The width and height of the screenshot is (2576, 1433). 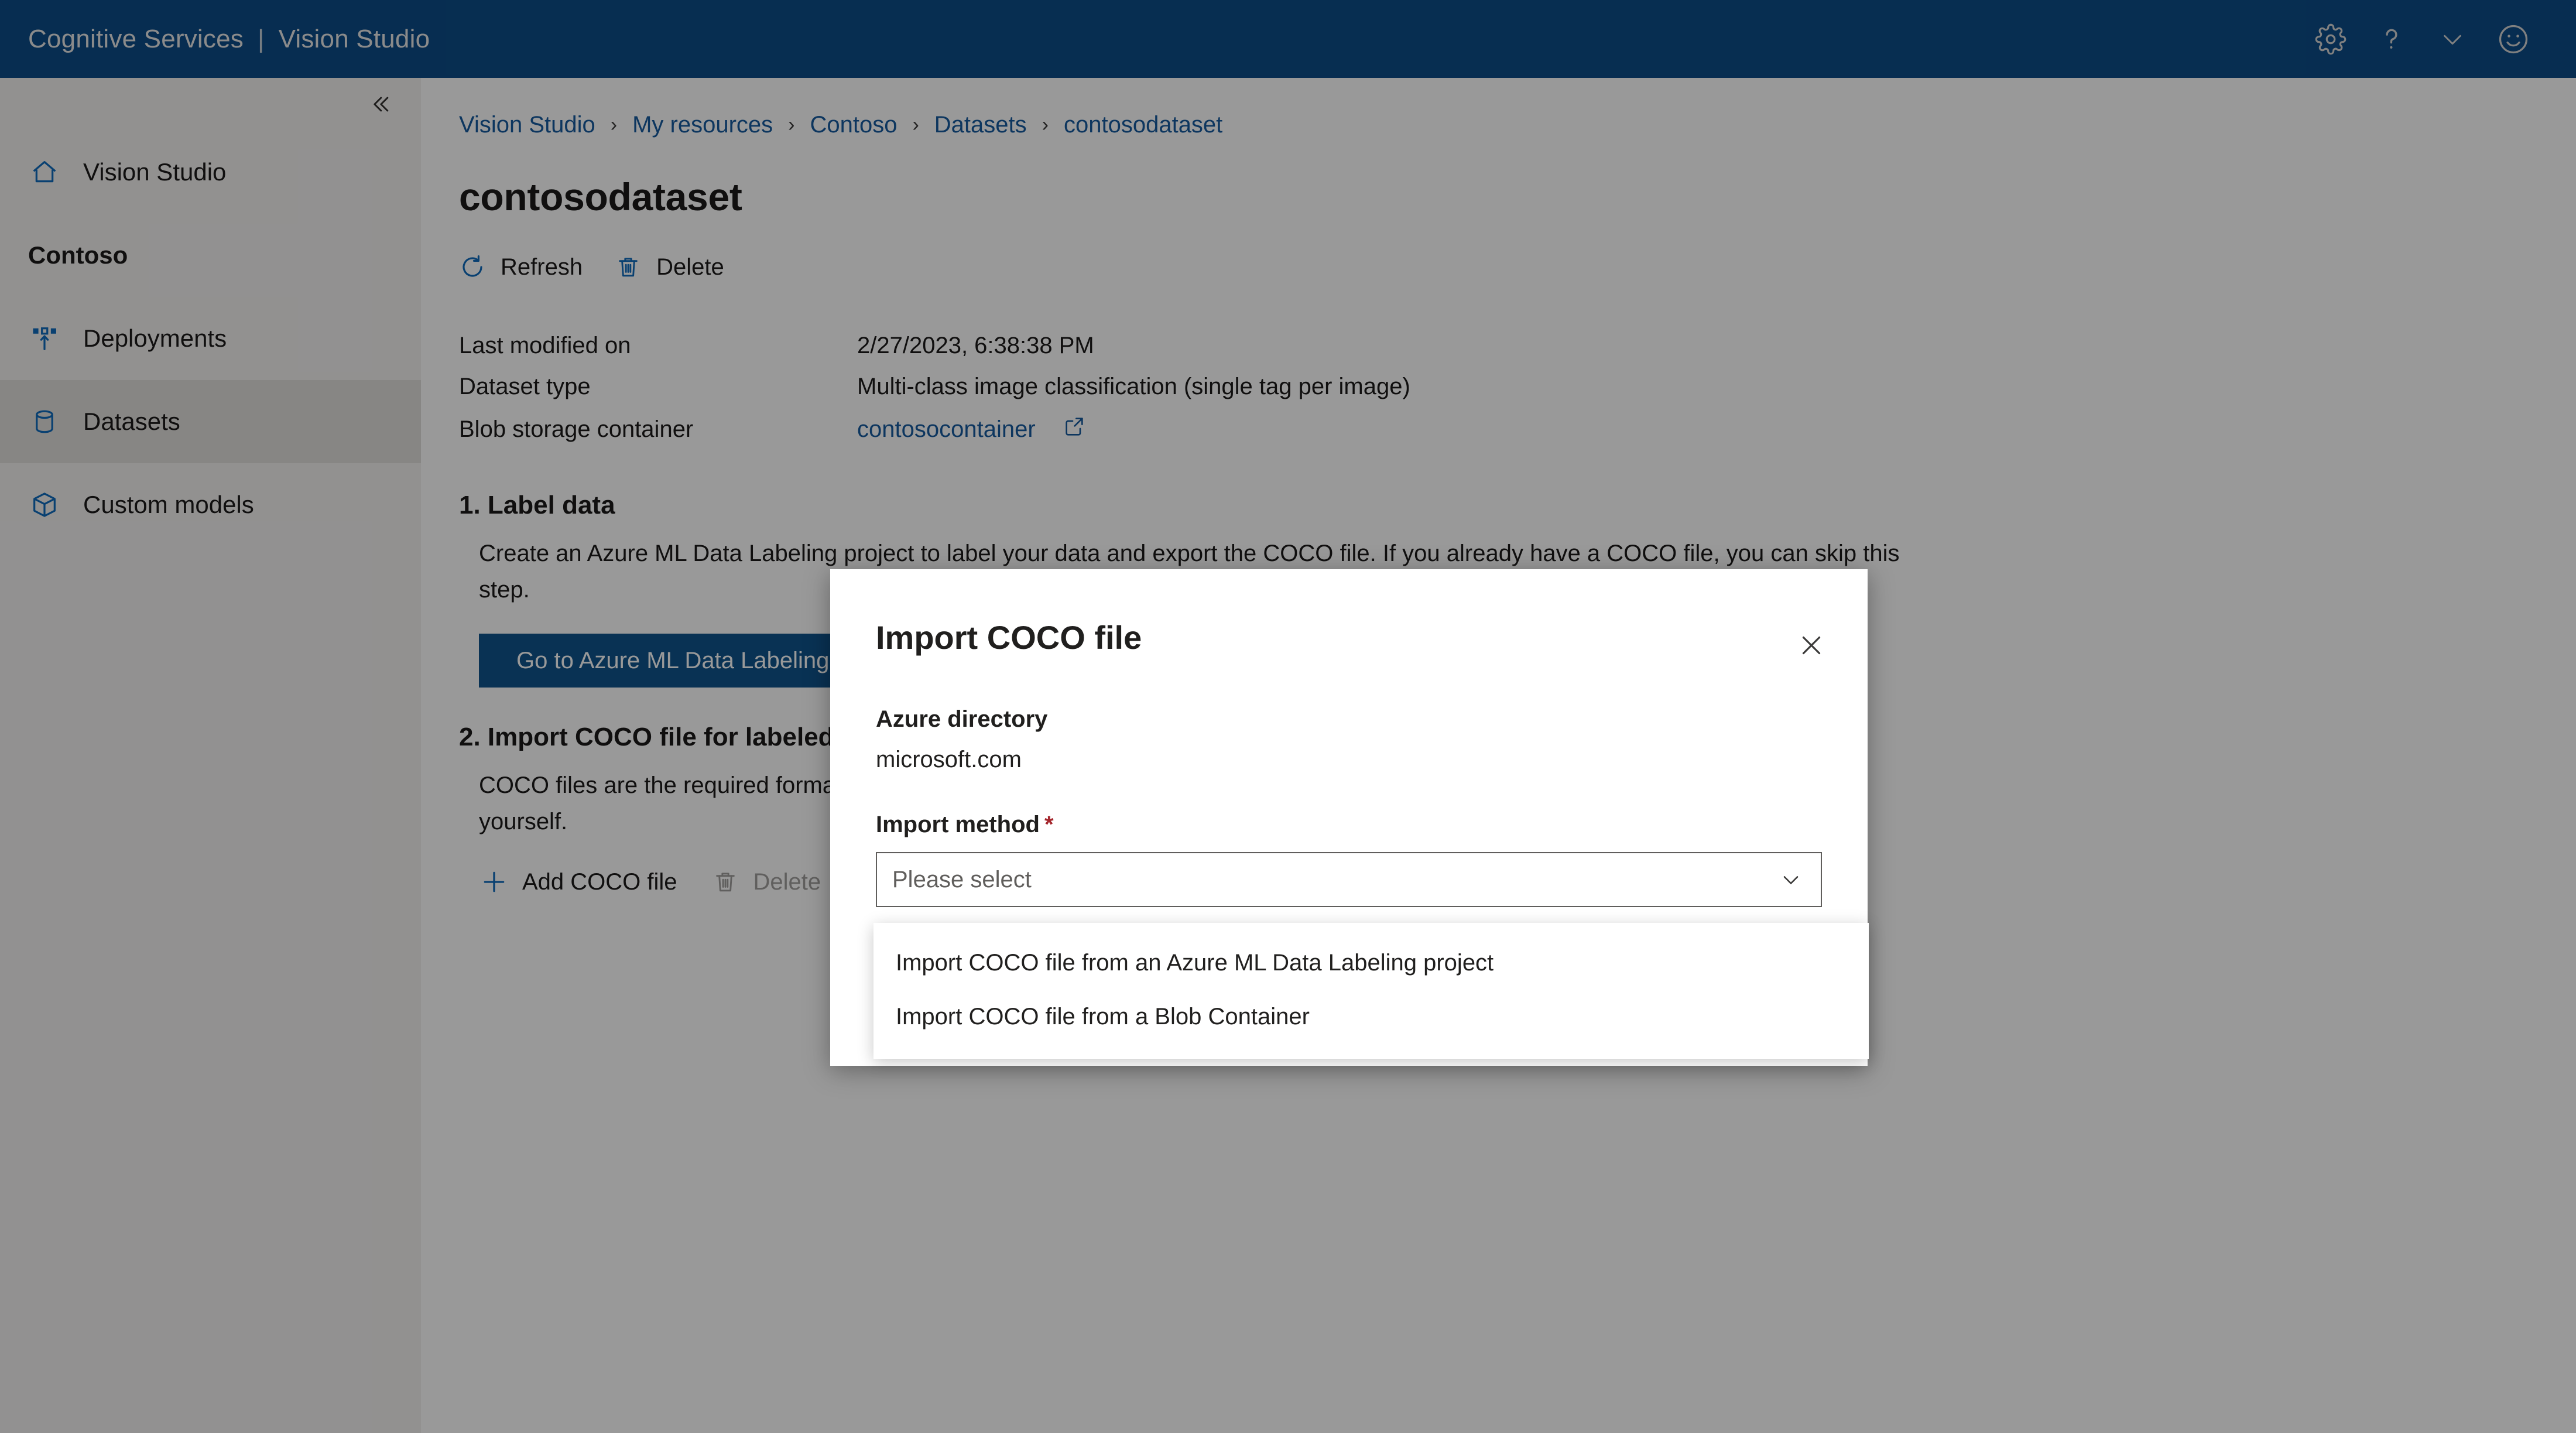 I want to click on dialog-title: Import COCO file, so click(x=1009, y=637).